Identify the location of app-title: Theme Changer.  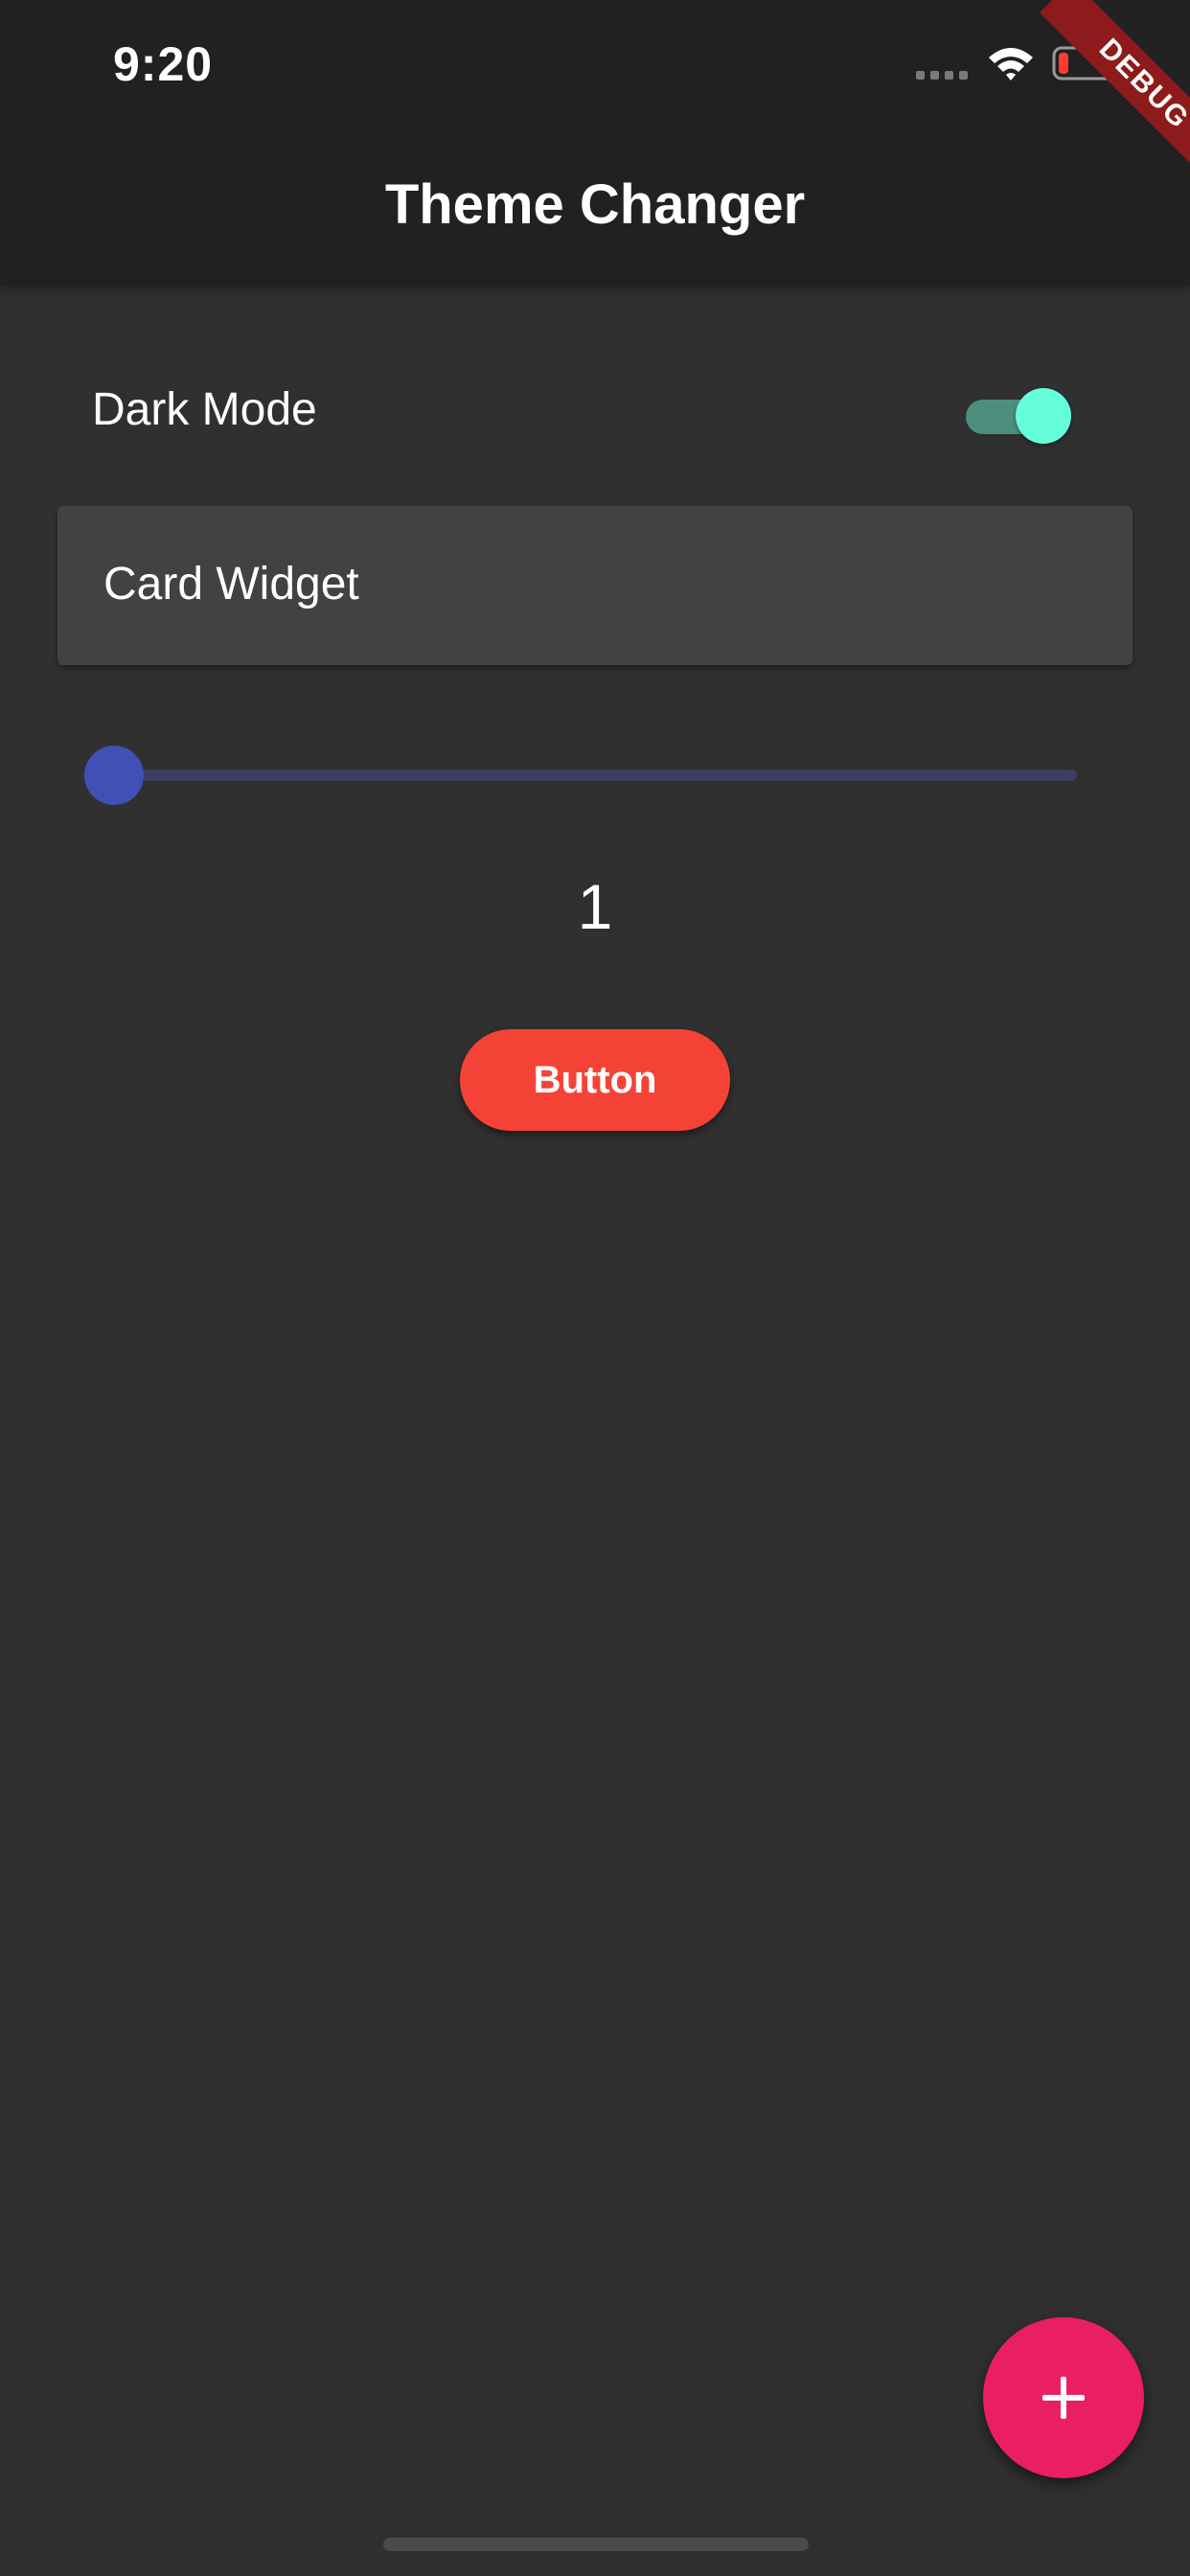
(595, 204).